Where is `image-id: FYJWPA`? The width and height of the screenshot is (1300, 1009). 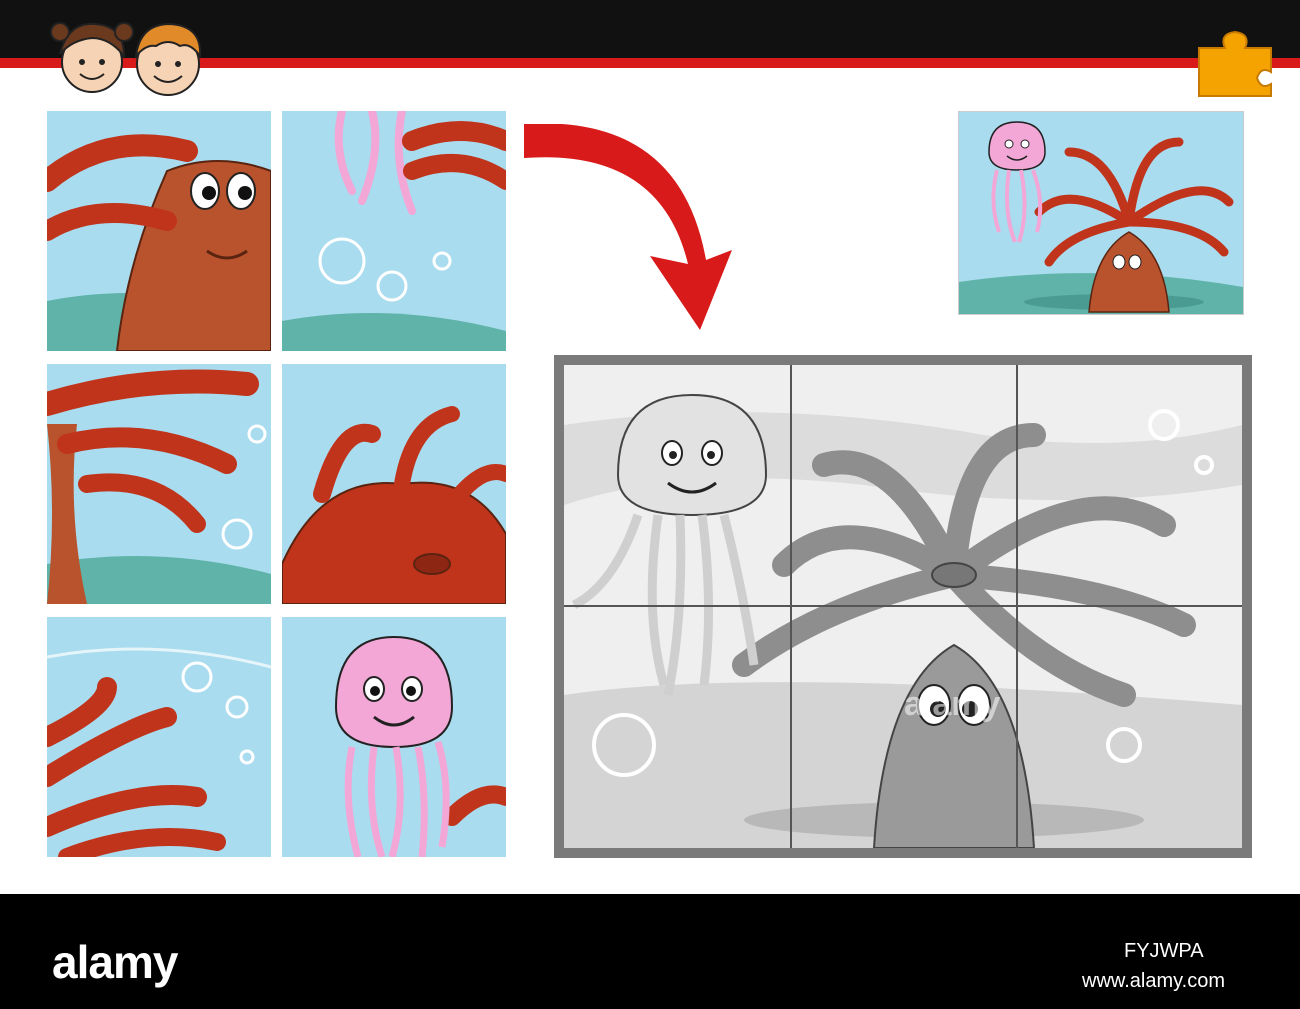 image-id: FYJWPA is located at coordinates (1164, 951).